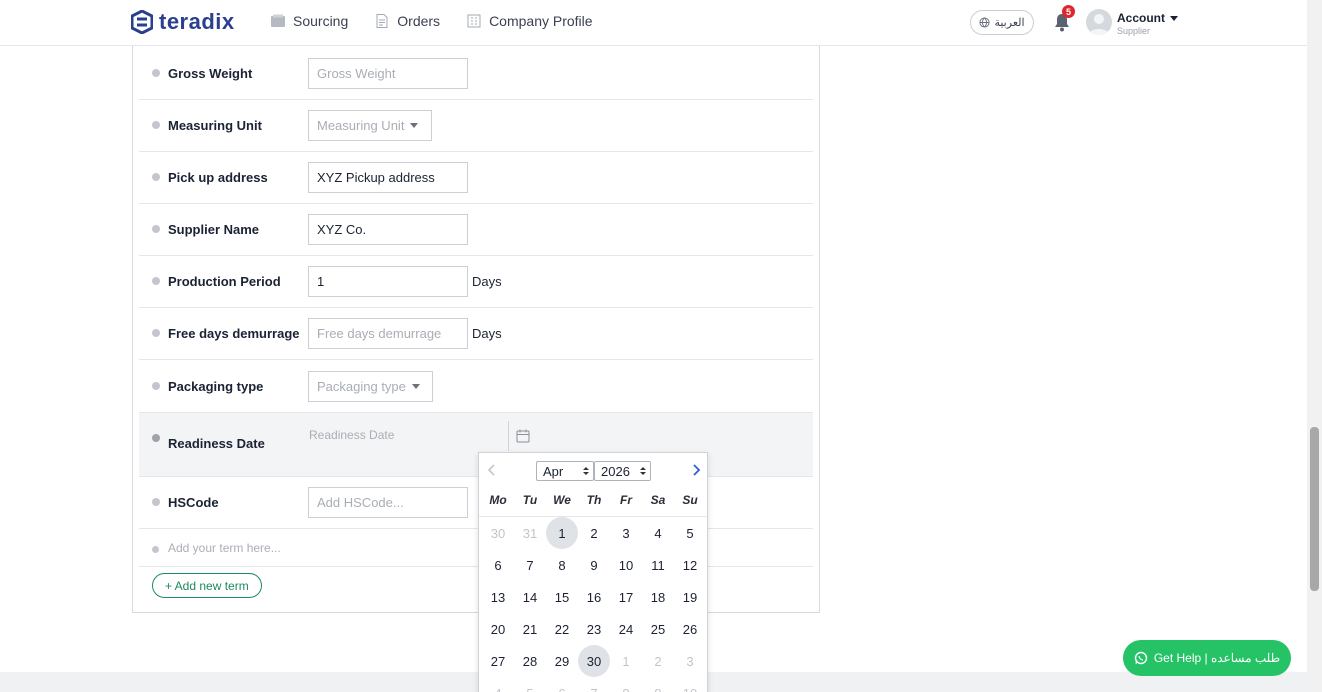  I want to click on nav-item-label: Company Profile, so click(541, 21).